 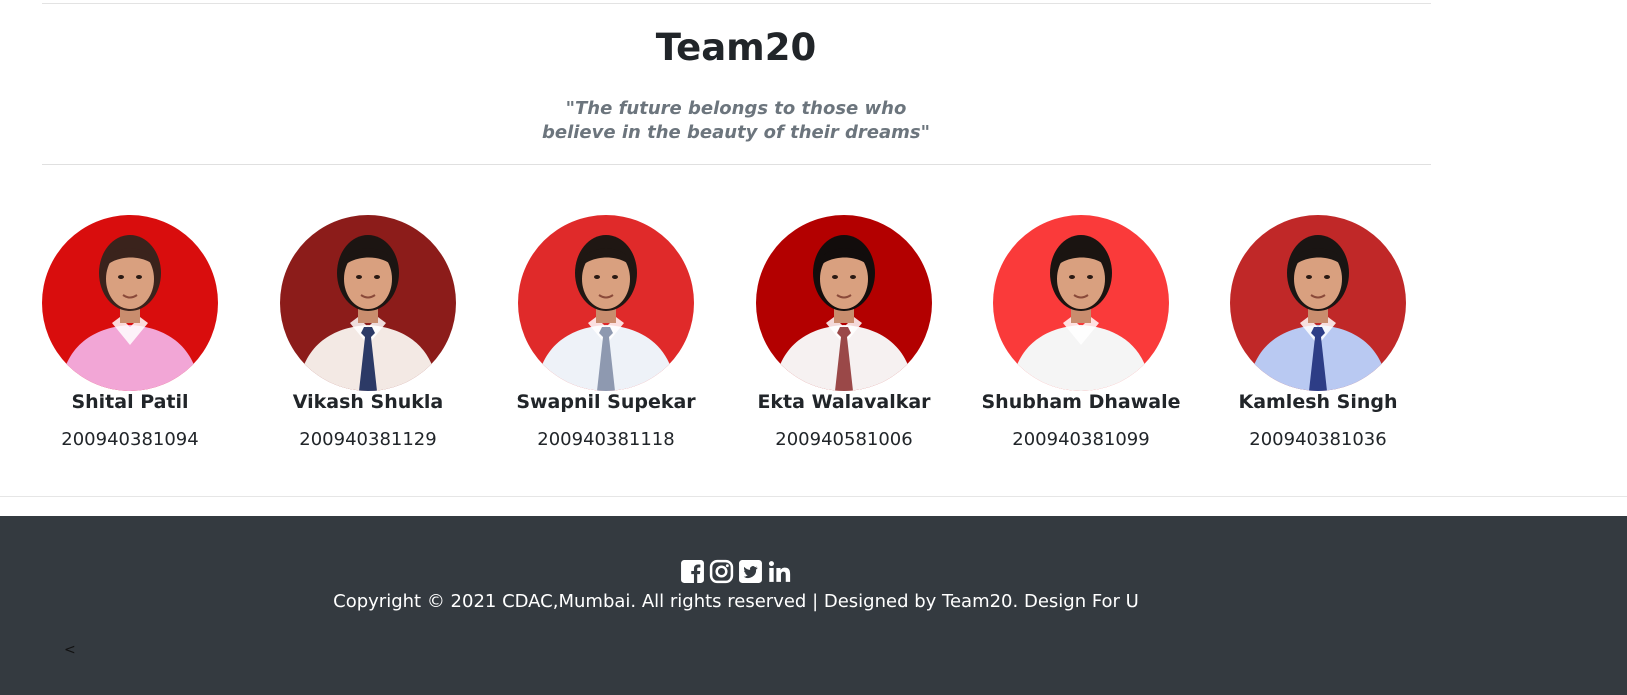 I want to click on member-name: Vikash Shukla, so click(x=368, y=402).